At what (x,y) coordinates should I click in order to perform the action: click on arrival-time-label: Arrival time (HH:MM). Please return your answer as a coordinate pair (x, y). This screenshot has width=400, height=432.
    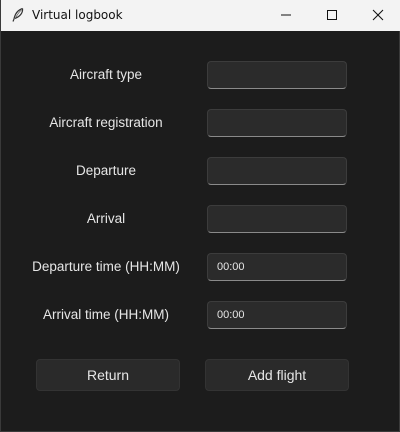
    Looking at the image, I should click on (106, 314).